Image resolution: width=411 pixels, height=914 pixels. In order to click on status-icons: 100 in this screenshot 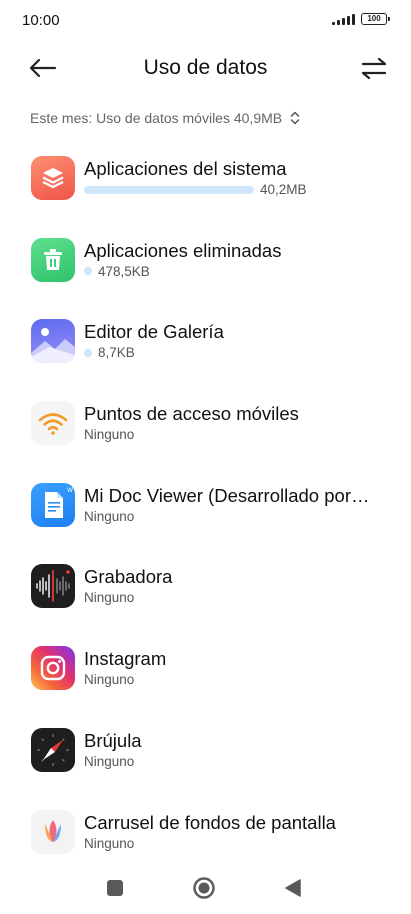, I will do `click(361, 19)`.